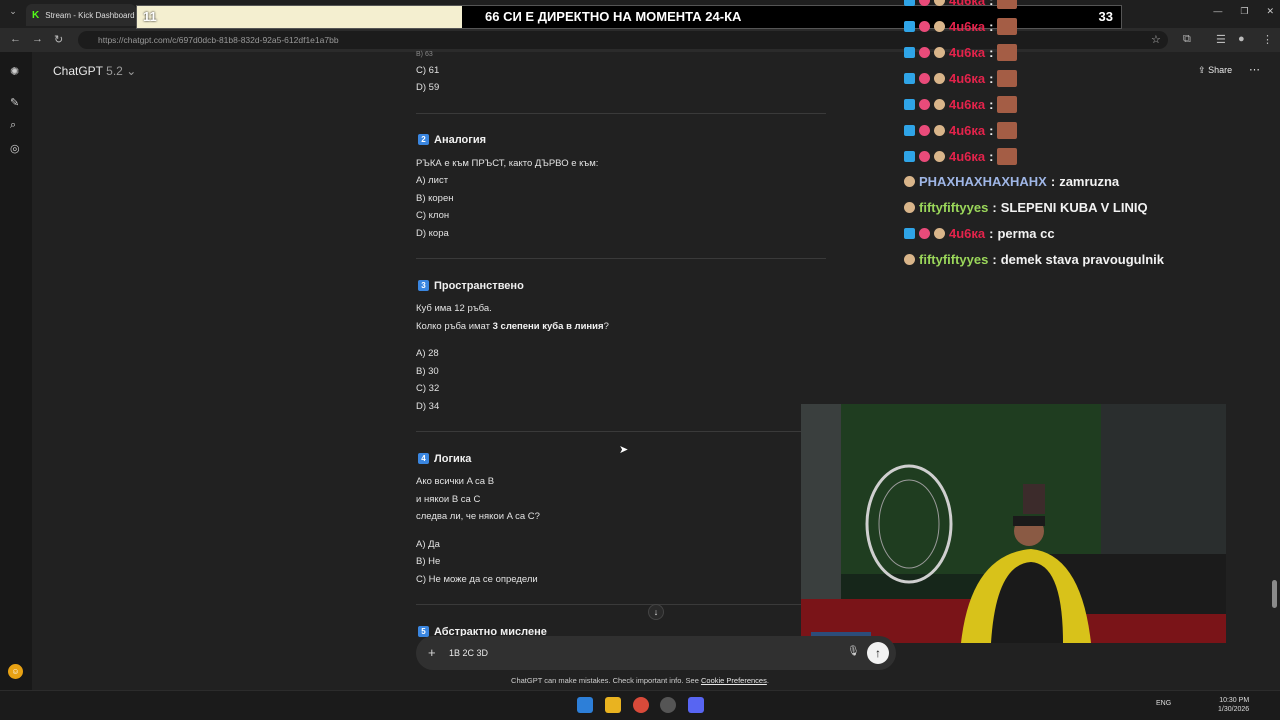 The height and width of the screenshot is (720, 1280). I want to click on option-text: A) Да, so click(428, 544).